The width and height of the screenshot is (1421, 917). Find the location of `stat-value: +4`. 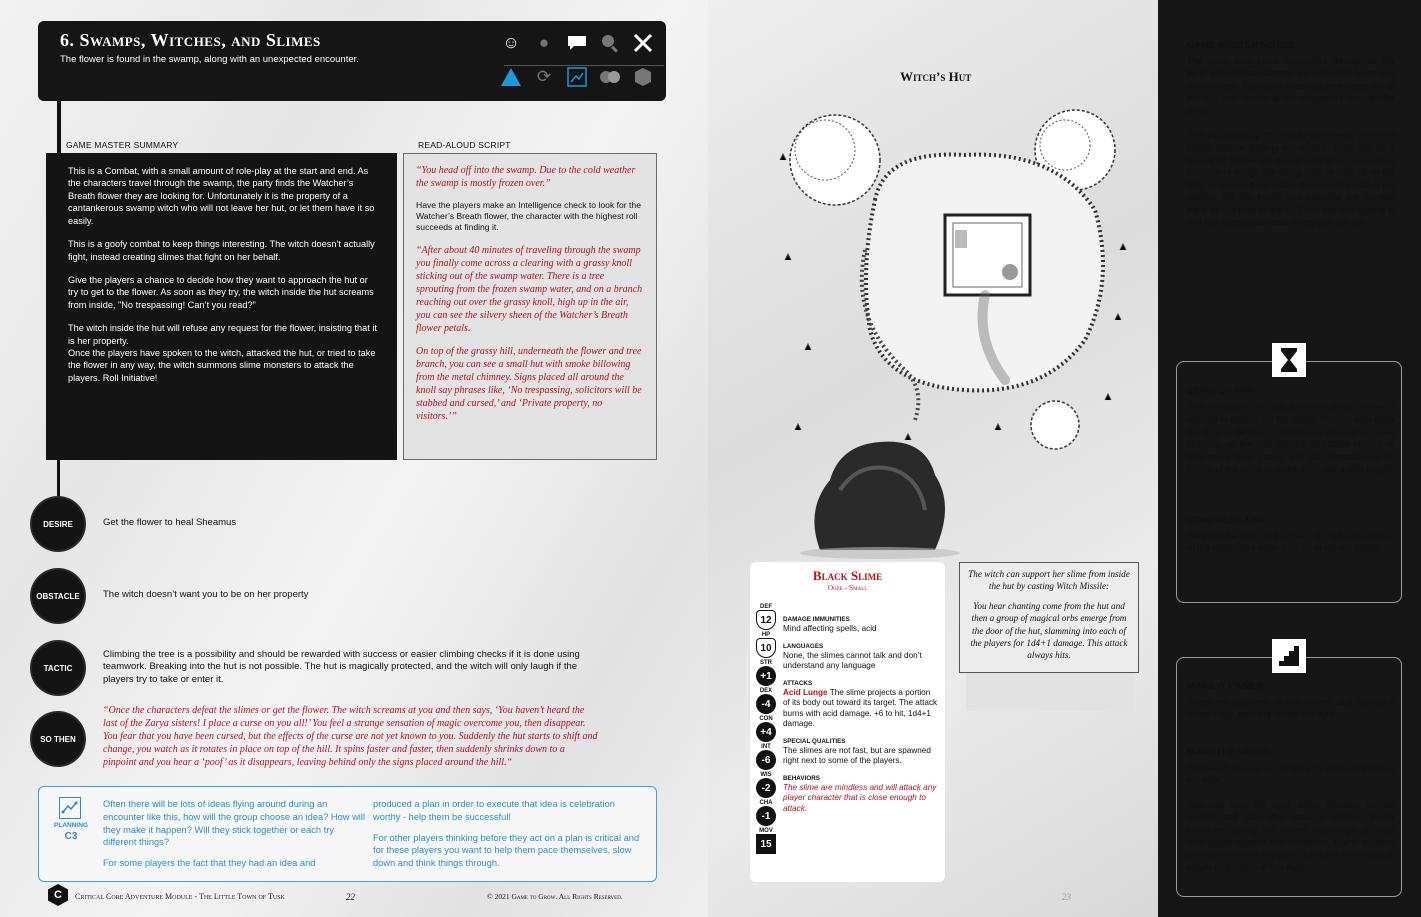

stat-value: +4 is located at coordinates (766, 732).